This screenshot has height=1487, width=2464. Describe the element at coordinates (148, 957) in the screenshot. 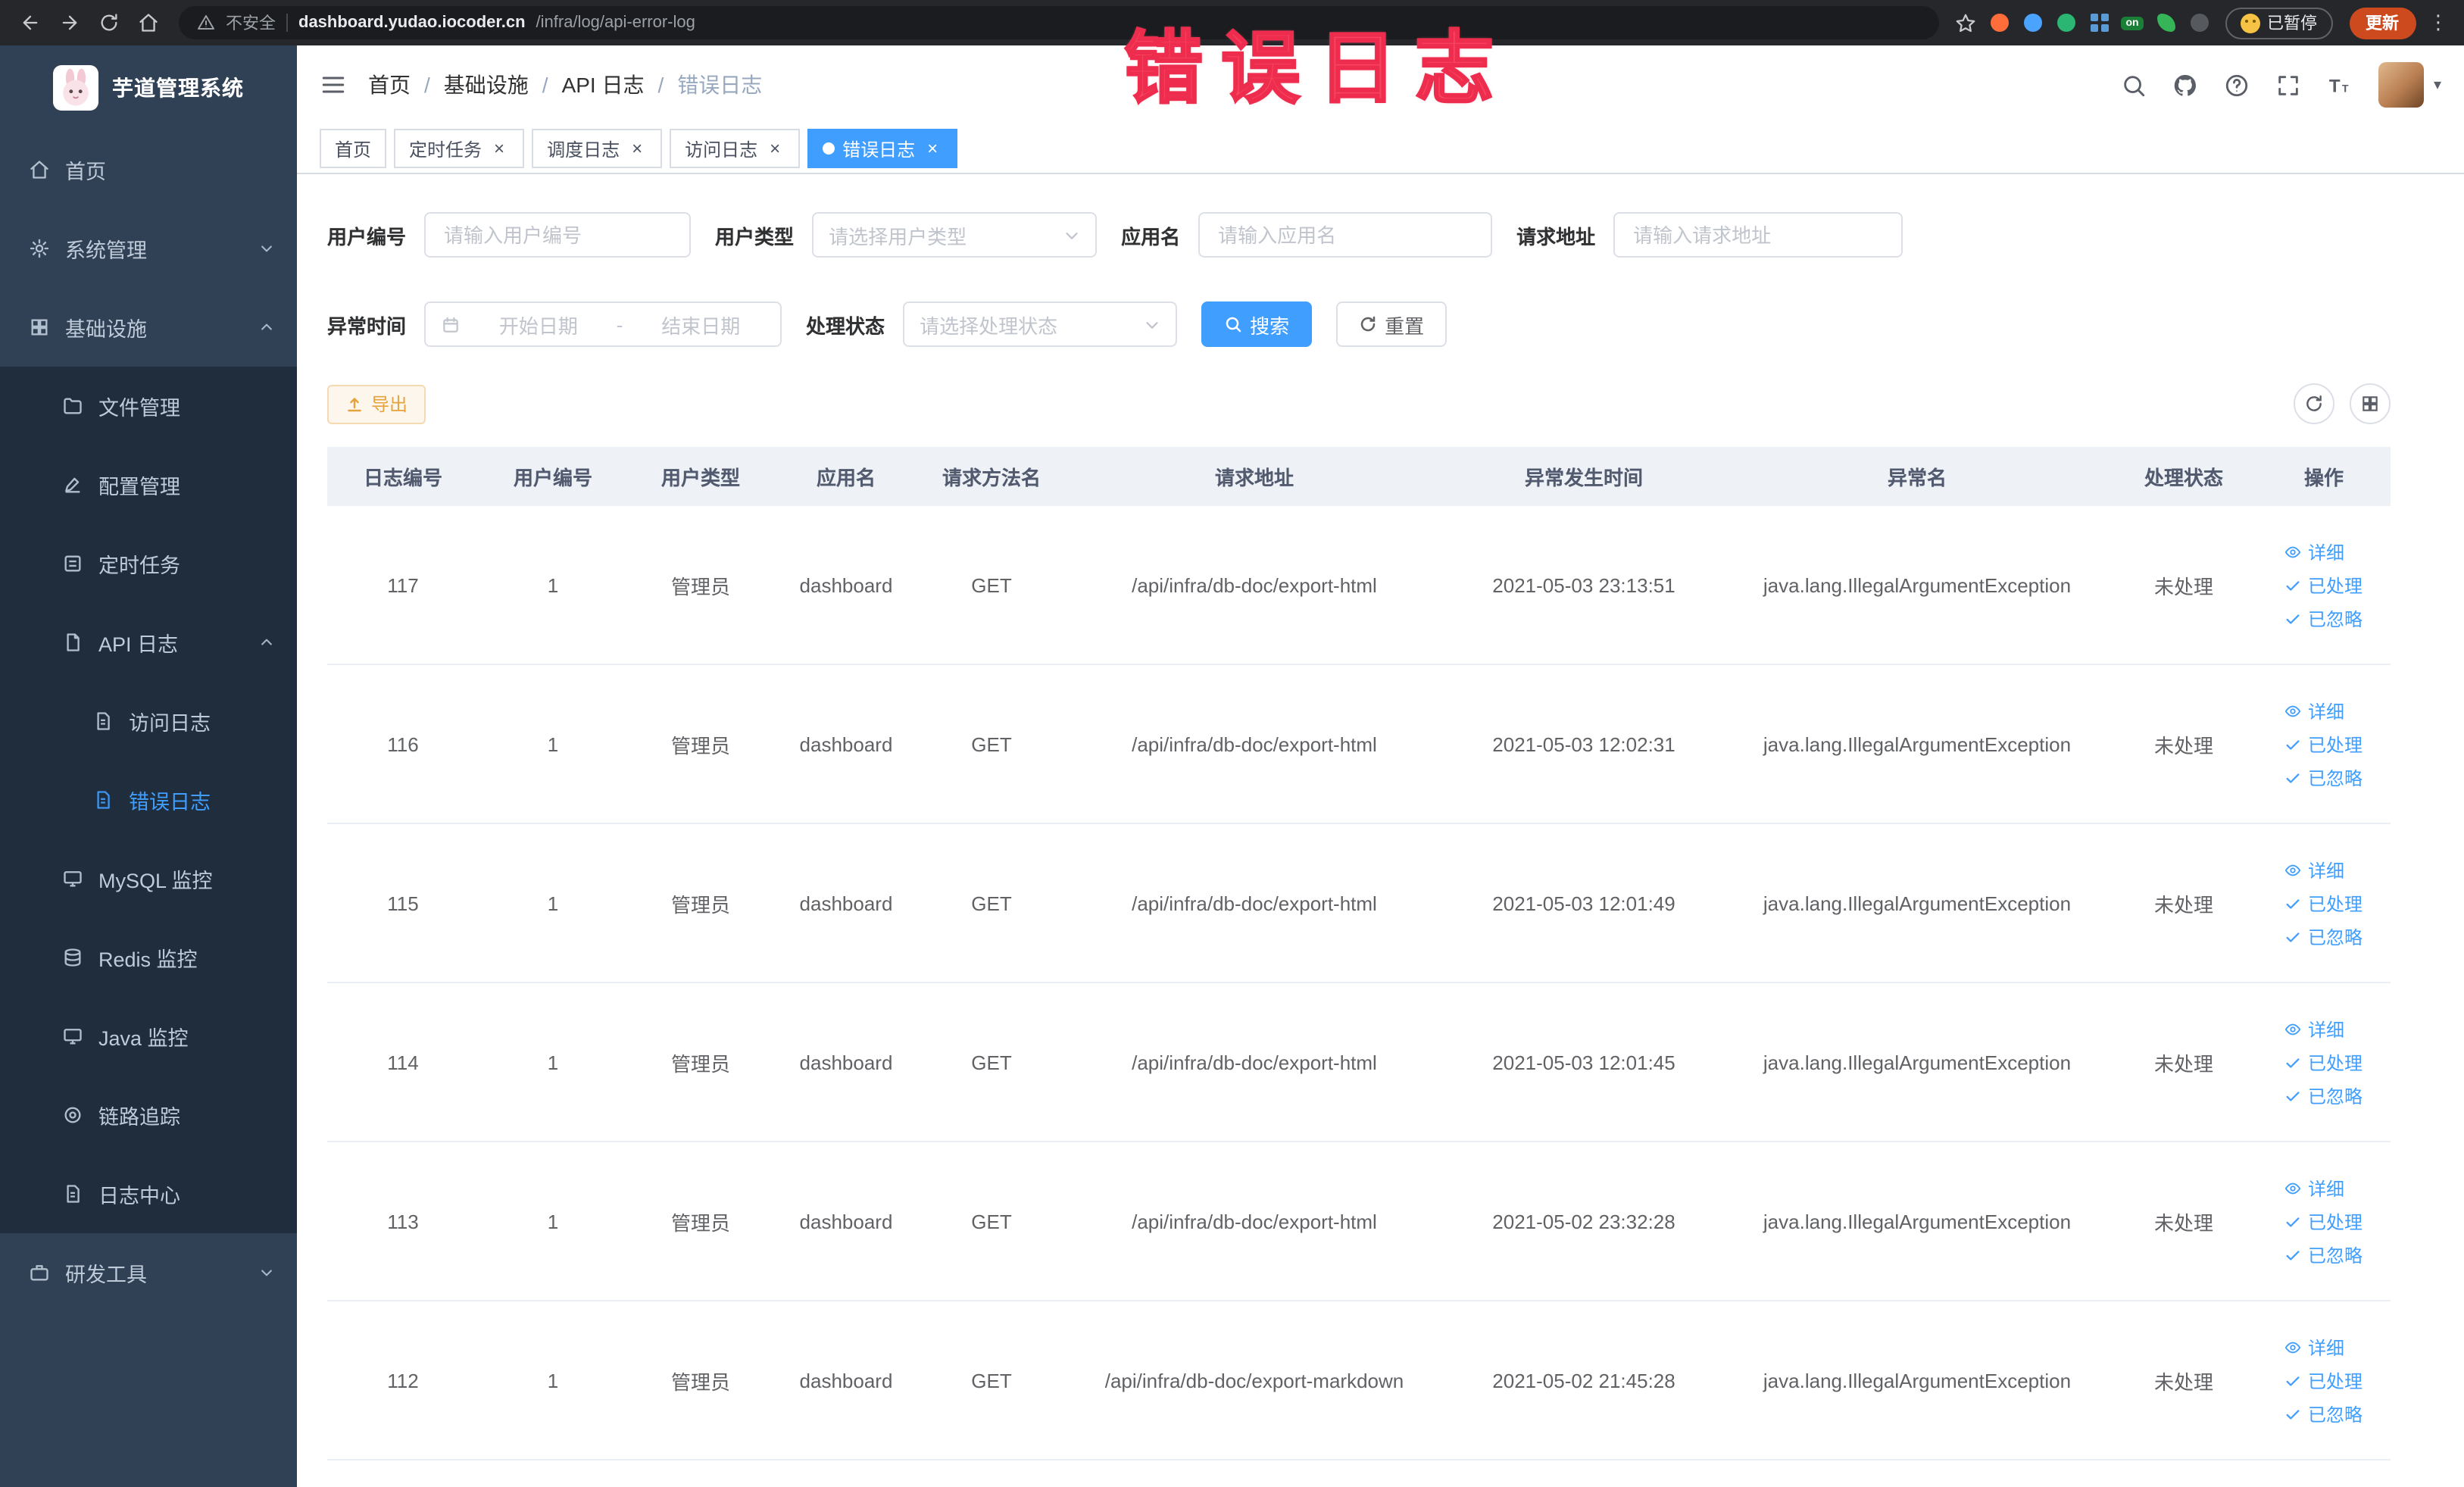

I see `sidebar-item-redis-monitor: Redis 监控` at that location.